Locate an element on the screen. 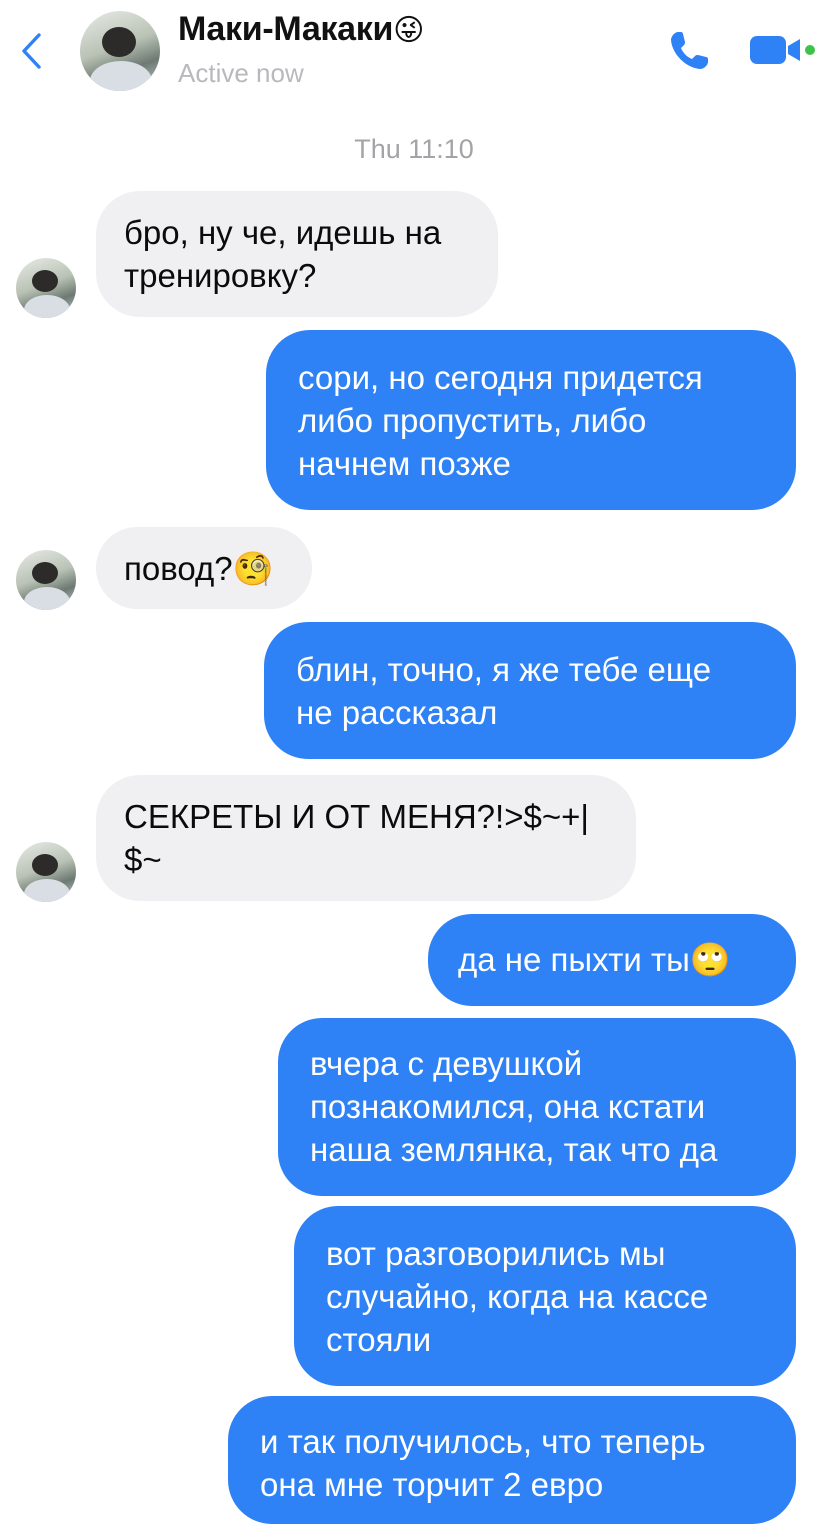 The width and height of the screenshot is (828, 1528). winking-tongue-emoji: 😜 is located at coordinates (409, 30).